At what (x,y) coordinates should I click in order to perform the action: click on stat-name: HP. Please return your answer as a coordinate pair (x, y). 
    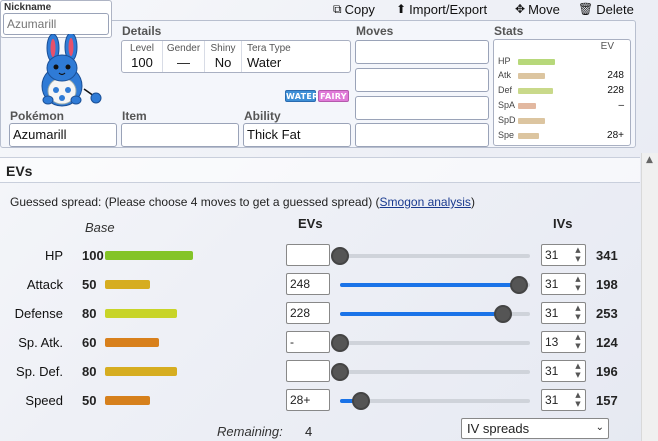
    Looking at the image, I should click on (504, 61).